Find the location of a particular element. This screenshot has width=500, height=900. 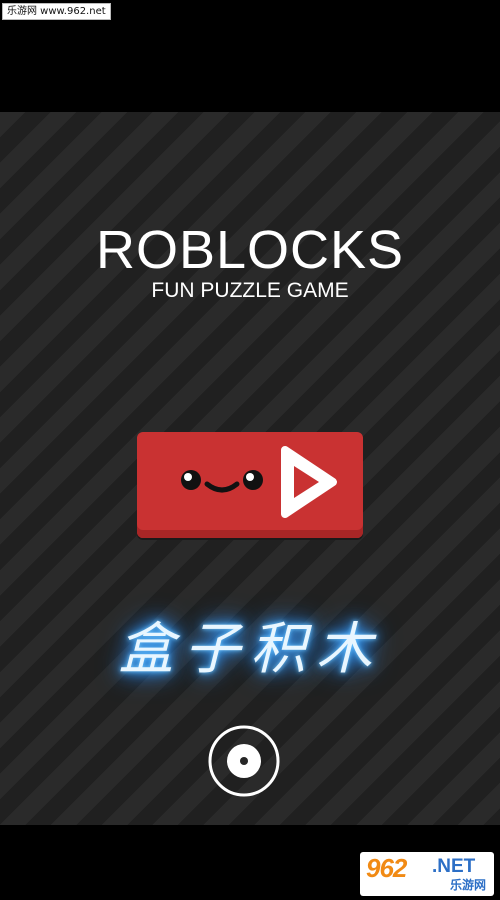

smiley-face-icon is located at coordinates (222, 481).